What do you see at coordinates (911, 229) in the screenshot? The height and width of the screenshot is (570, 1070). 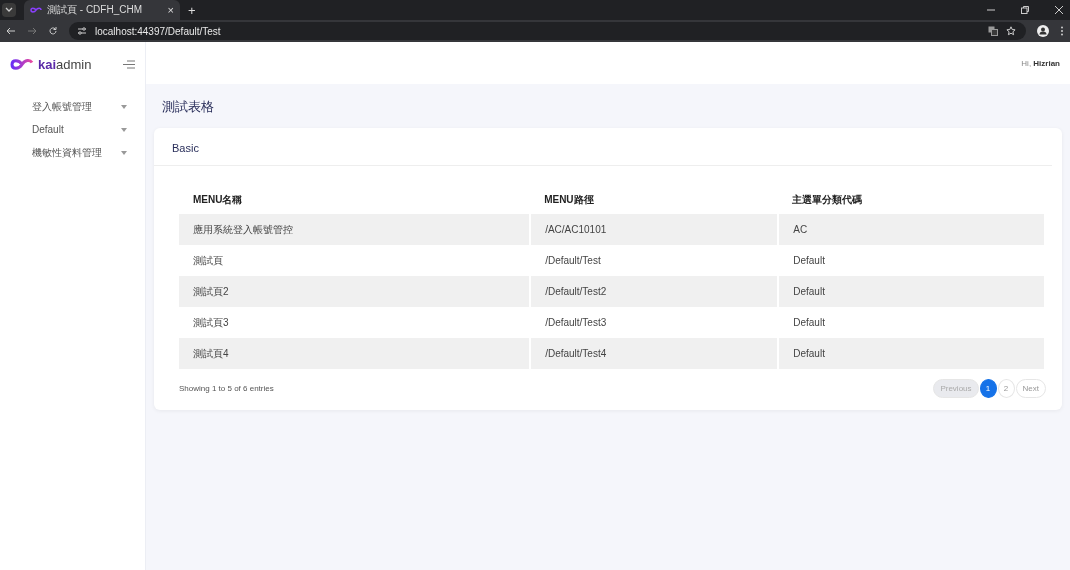 I see `table-cell: AC` at bounding box center [911, 229].